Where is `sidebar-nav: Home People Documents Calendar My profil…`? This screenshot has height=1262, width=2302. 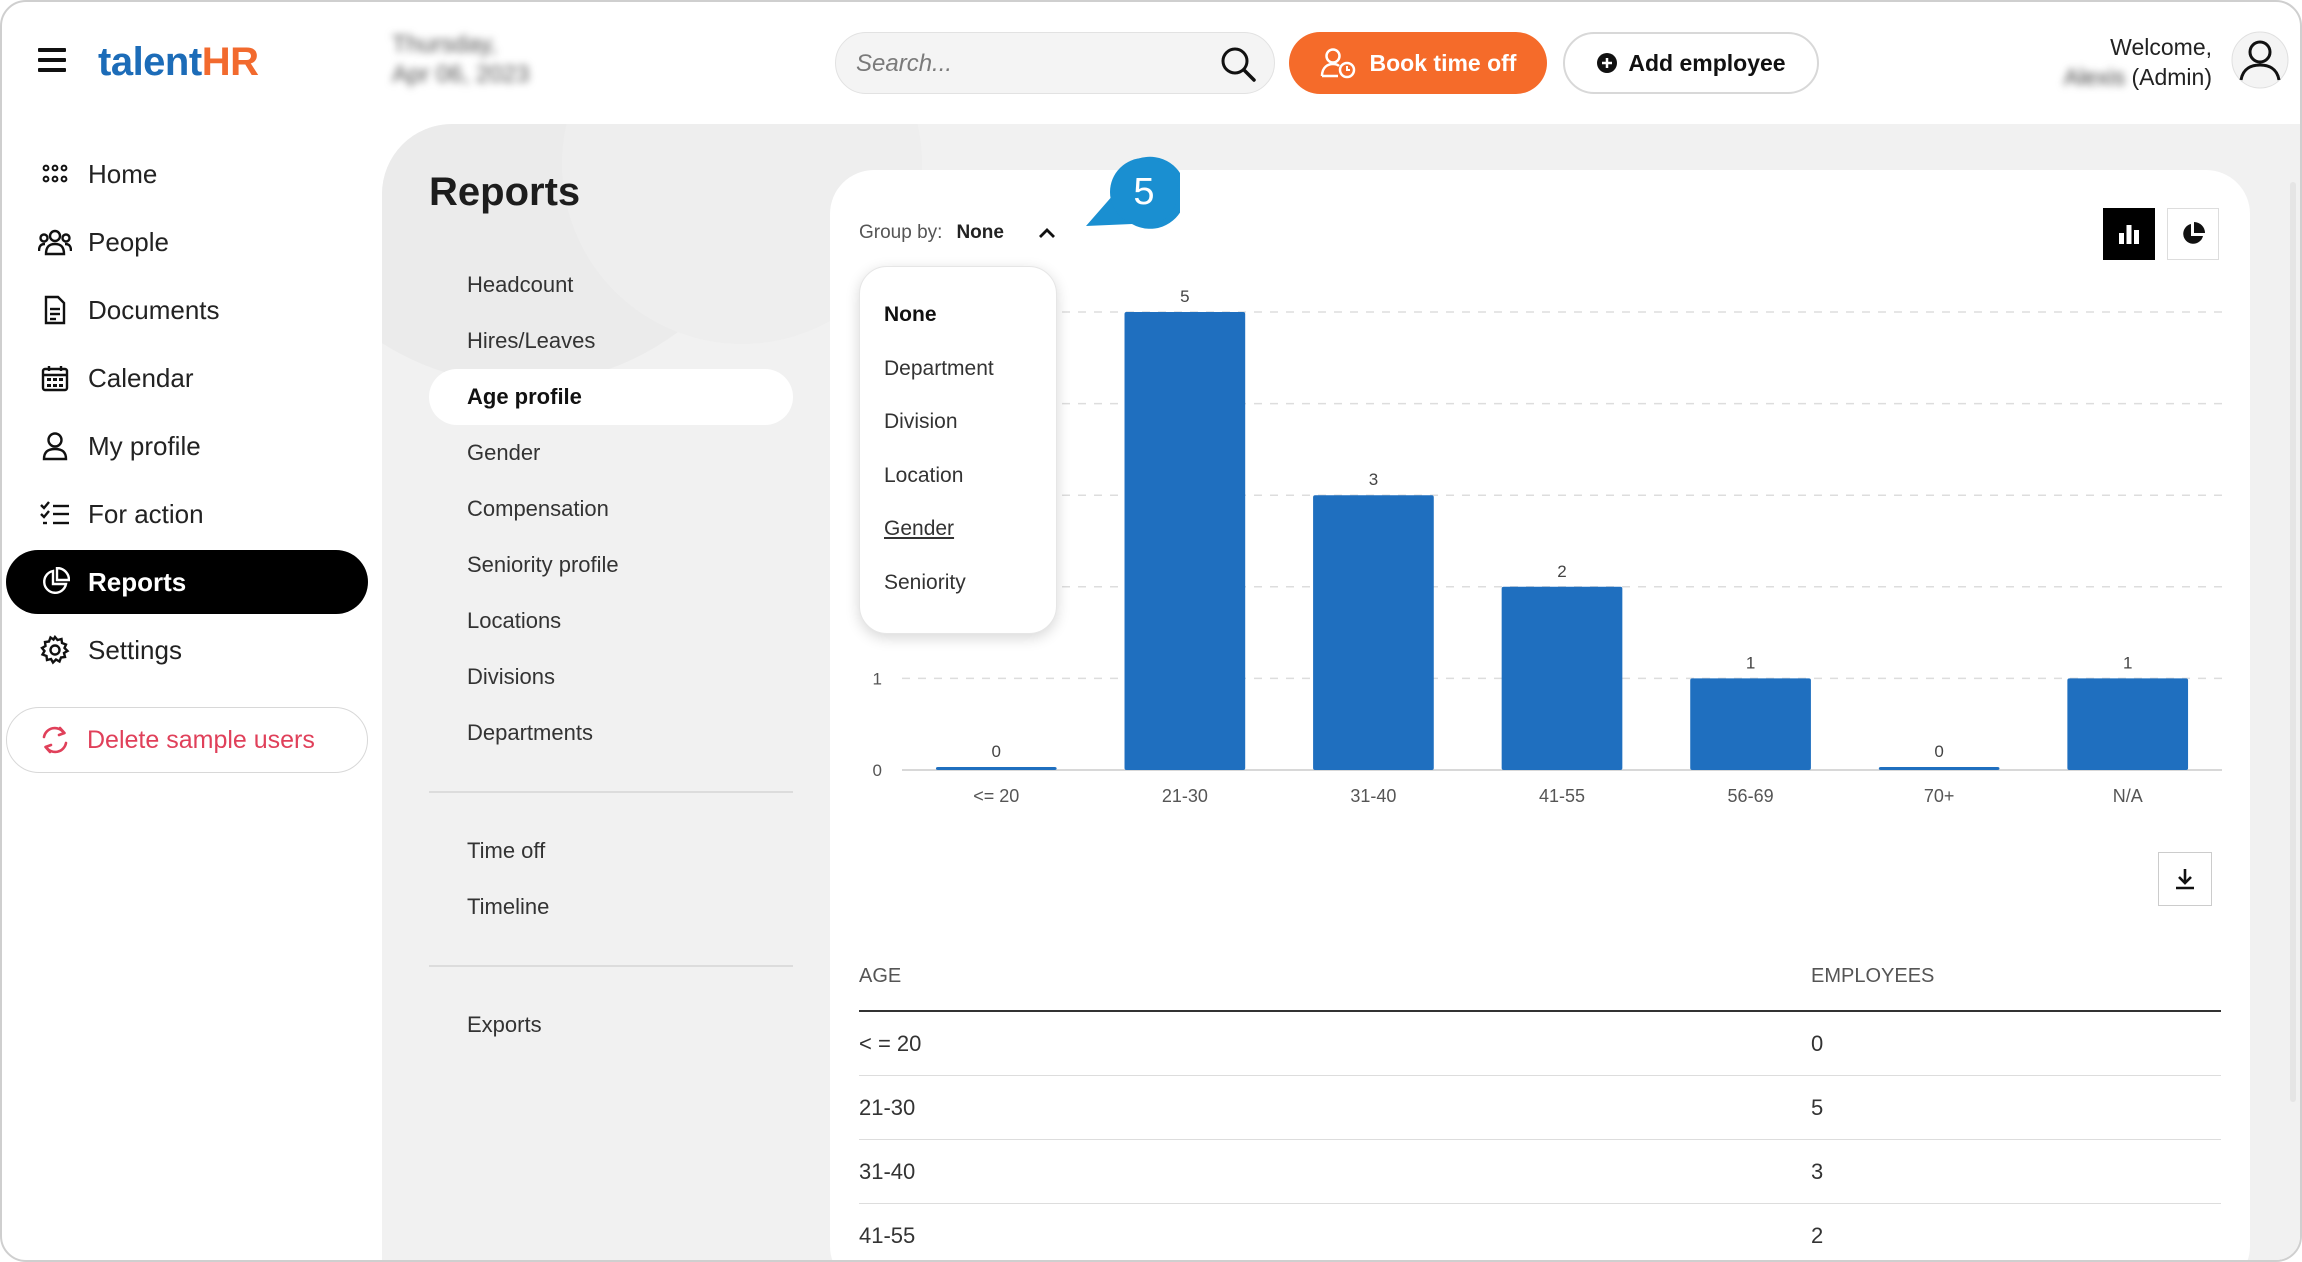
sidebar-nav: Home People Documents Calendar My profil… is located at coordinates (187, 414).